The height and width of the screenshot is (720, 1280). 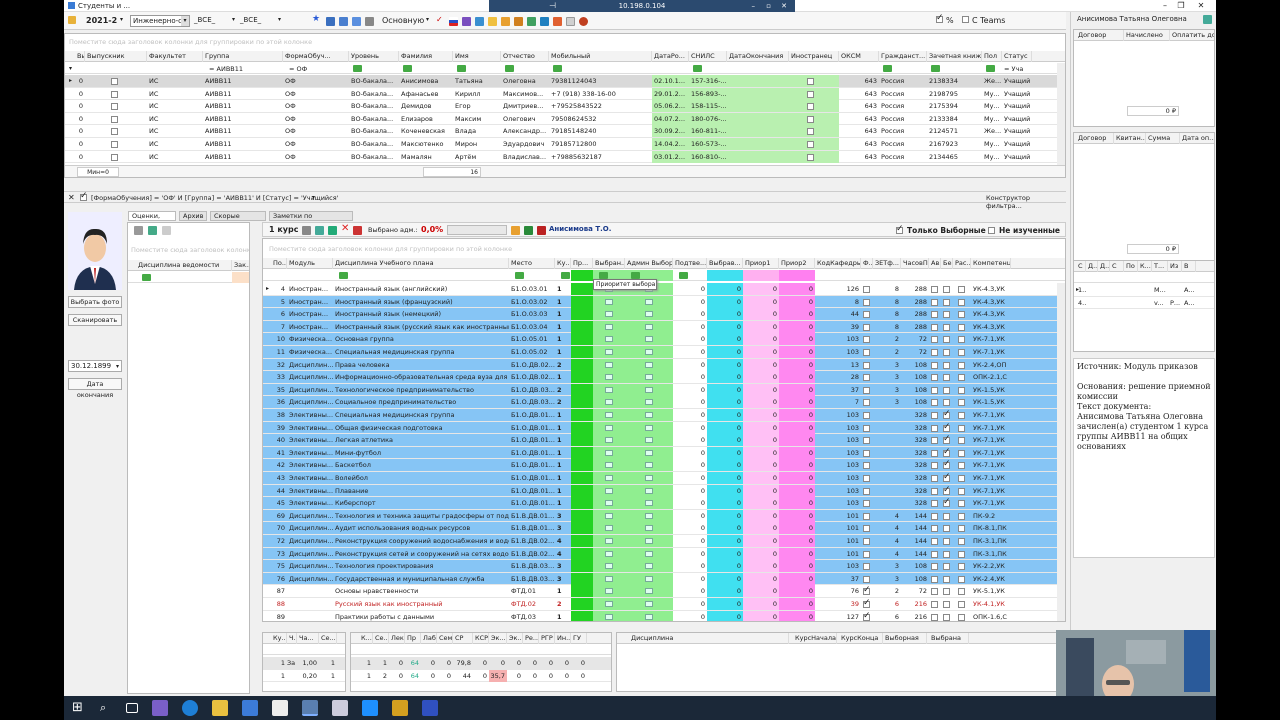 I want to click on close-button: ✕, so click(x=1201, y=6).